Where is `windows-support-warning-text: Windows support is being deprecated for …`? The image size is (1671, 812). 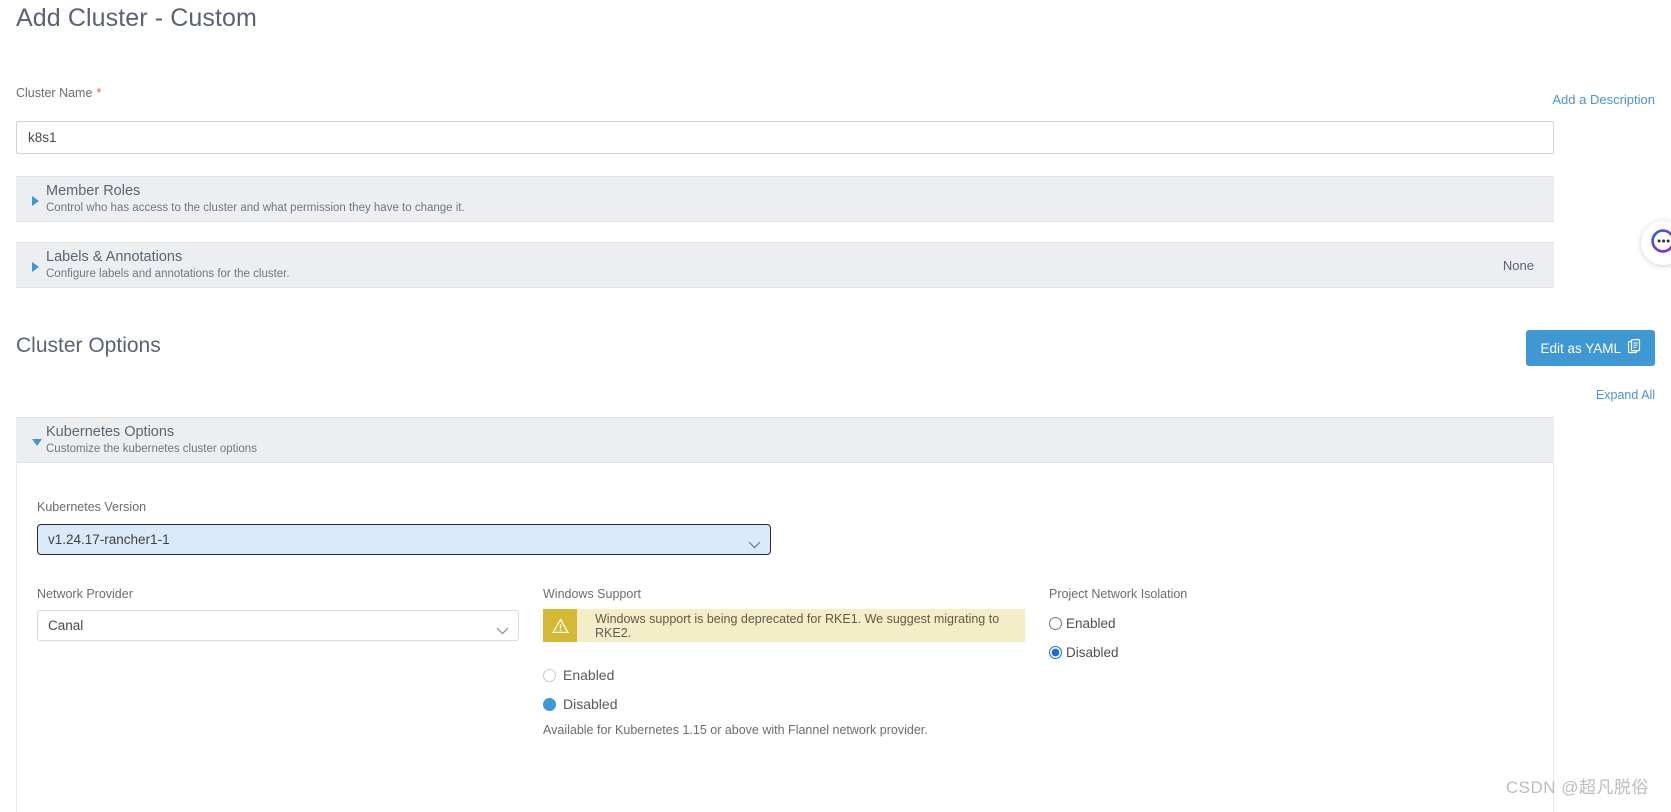 windows-support-warning-text: Windows support is being deprecated for … is located at coordinates (797, 625).